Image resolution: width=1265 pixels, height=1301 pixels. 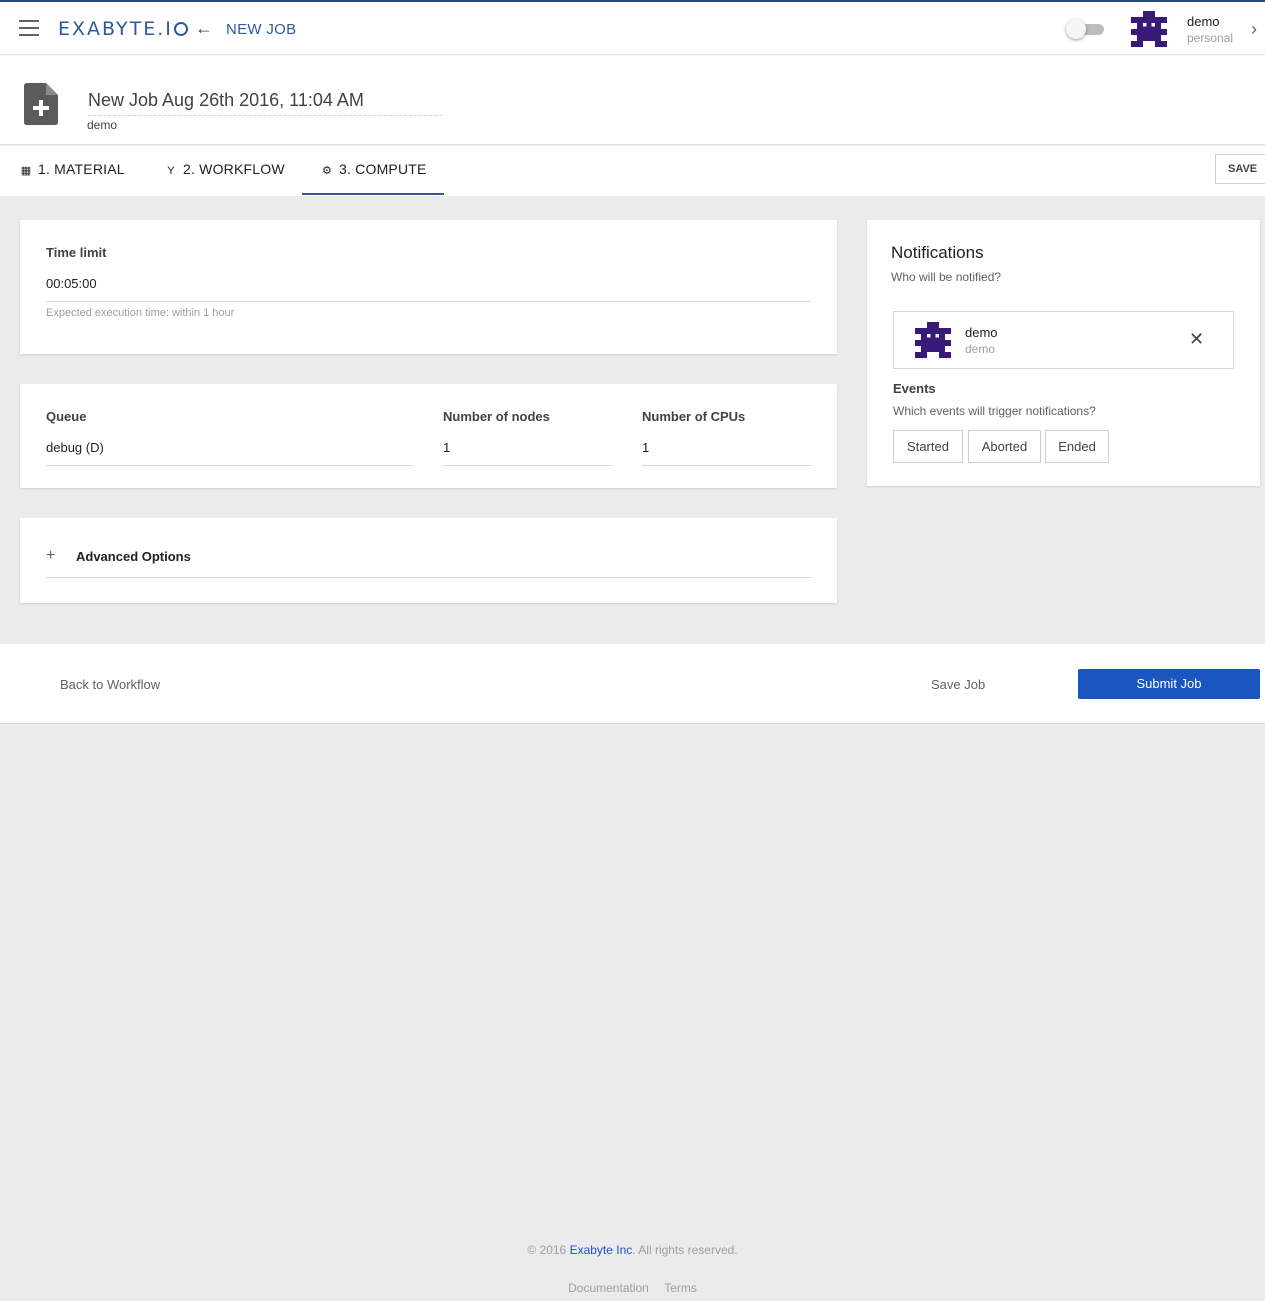 What do you see at coordinates (102, 125) in the screenshot?
I see `job-owner: demo` at bounding box center [102, 125].